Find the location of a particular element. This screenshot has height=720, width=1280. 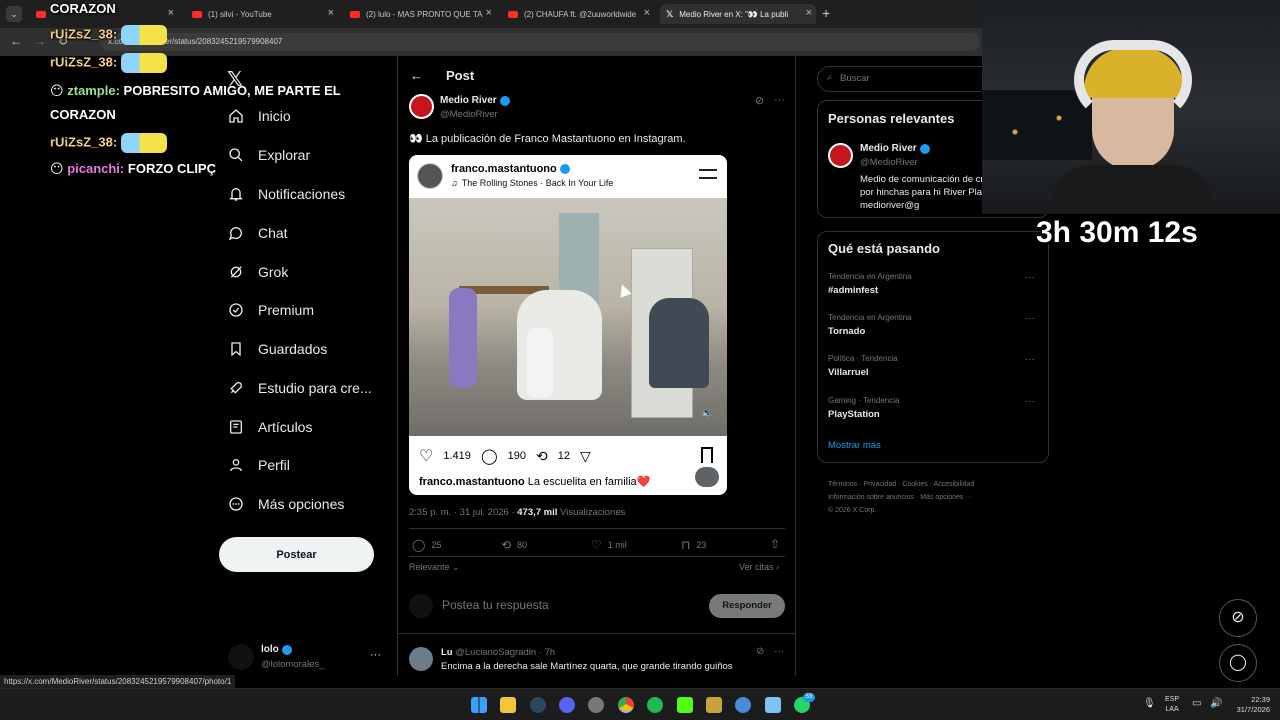

sort-dropdown: Relevante ⌄ is located at coordinates (434, 567).